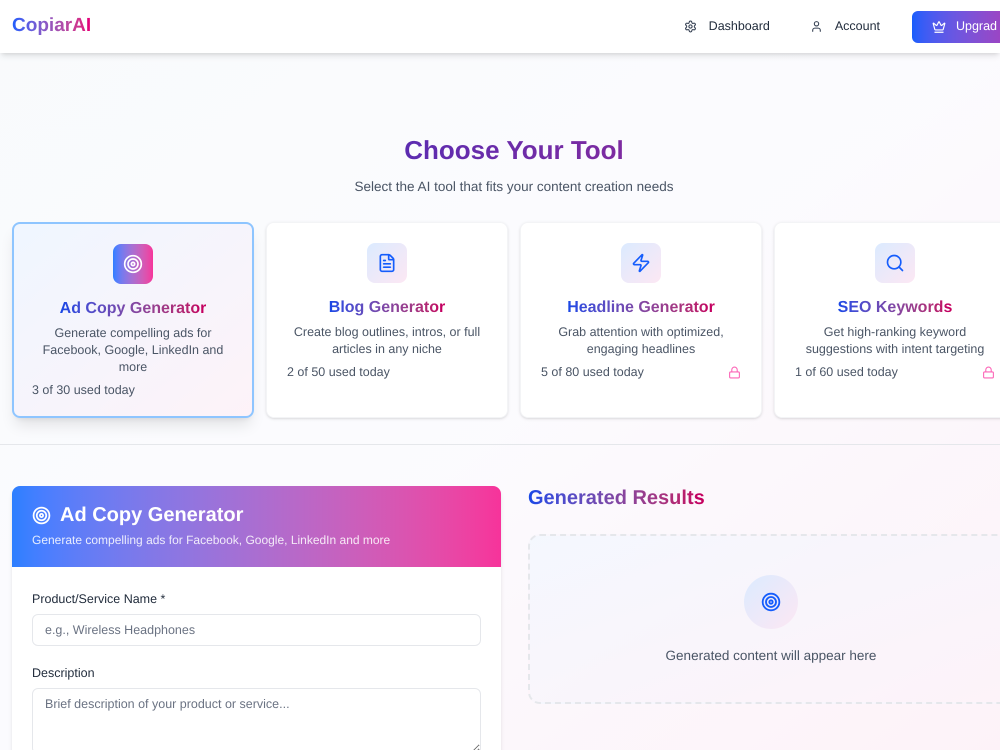 The image size is (1000, 750). Describe the element at coordinates (895, 341) in the screenshot. I see `tool-description: Get high-ranking keyword suggestions with intent targeting` at that location.